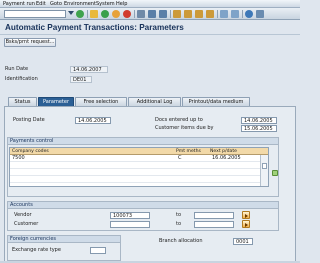 The height and width of the screenshot is (263, 320). I want to click on accounts-group: Accounts Vendor 100073 to Customer to, so click(143, 216).